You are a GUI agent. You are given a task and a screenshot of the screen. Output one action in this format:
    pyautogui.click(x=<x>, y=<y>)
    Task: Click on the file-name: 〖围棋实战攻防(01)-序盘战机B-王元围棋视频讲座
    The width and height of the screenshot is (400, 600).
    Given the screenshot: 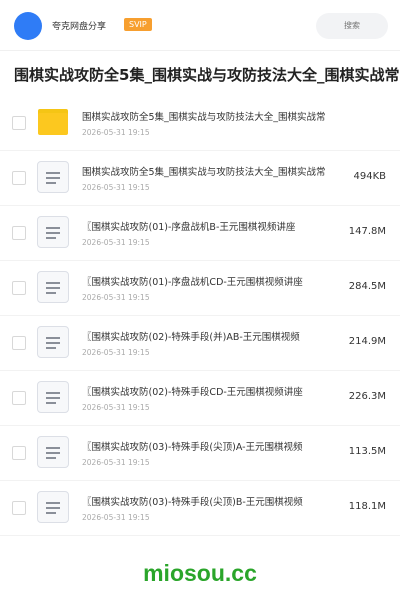 What is the action you would take?
    pyautogui.click(x=189, y=227)
    